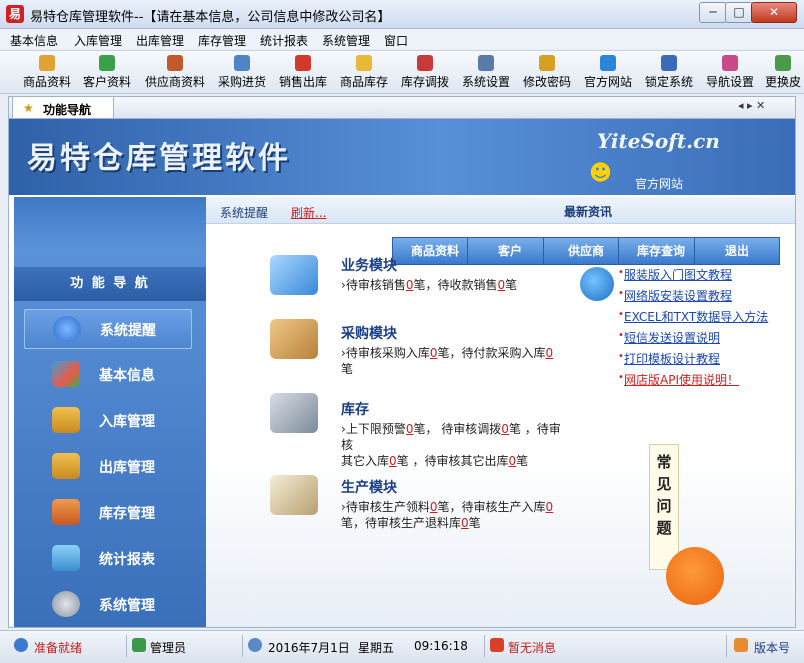  I want to click on news-item: EXCEL和TXT数据导入方法, so click(696, 316).